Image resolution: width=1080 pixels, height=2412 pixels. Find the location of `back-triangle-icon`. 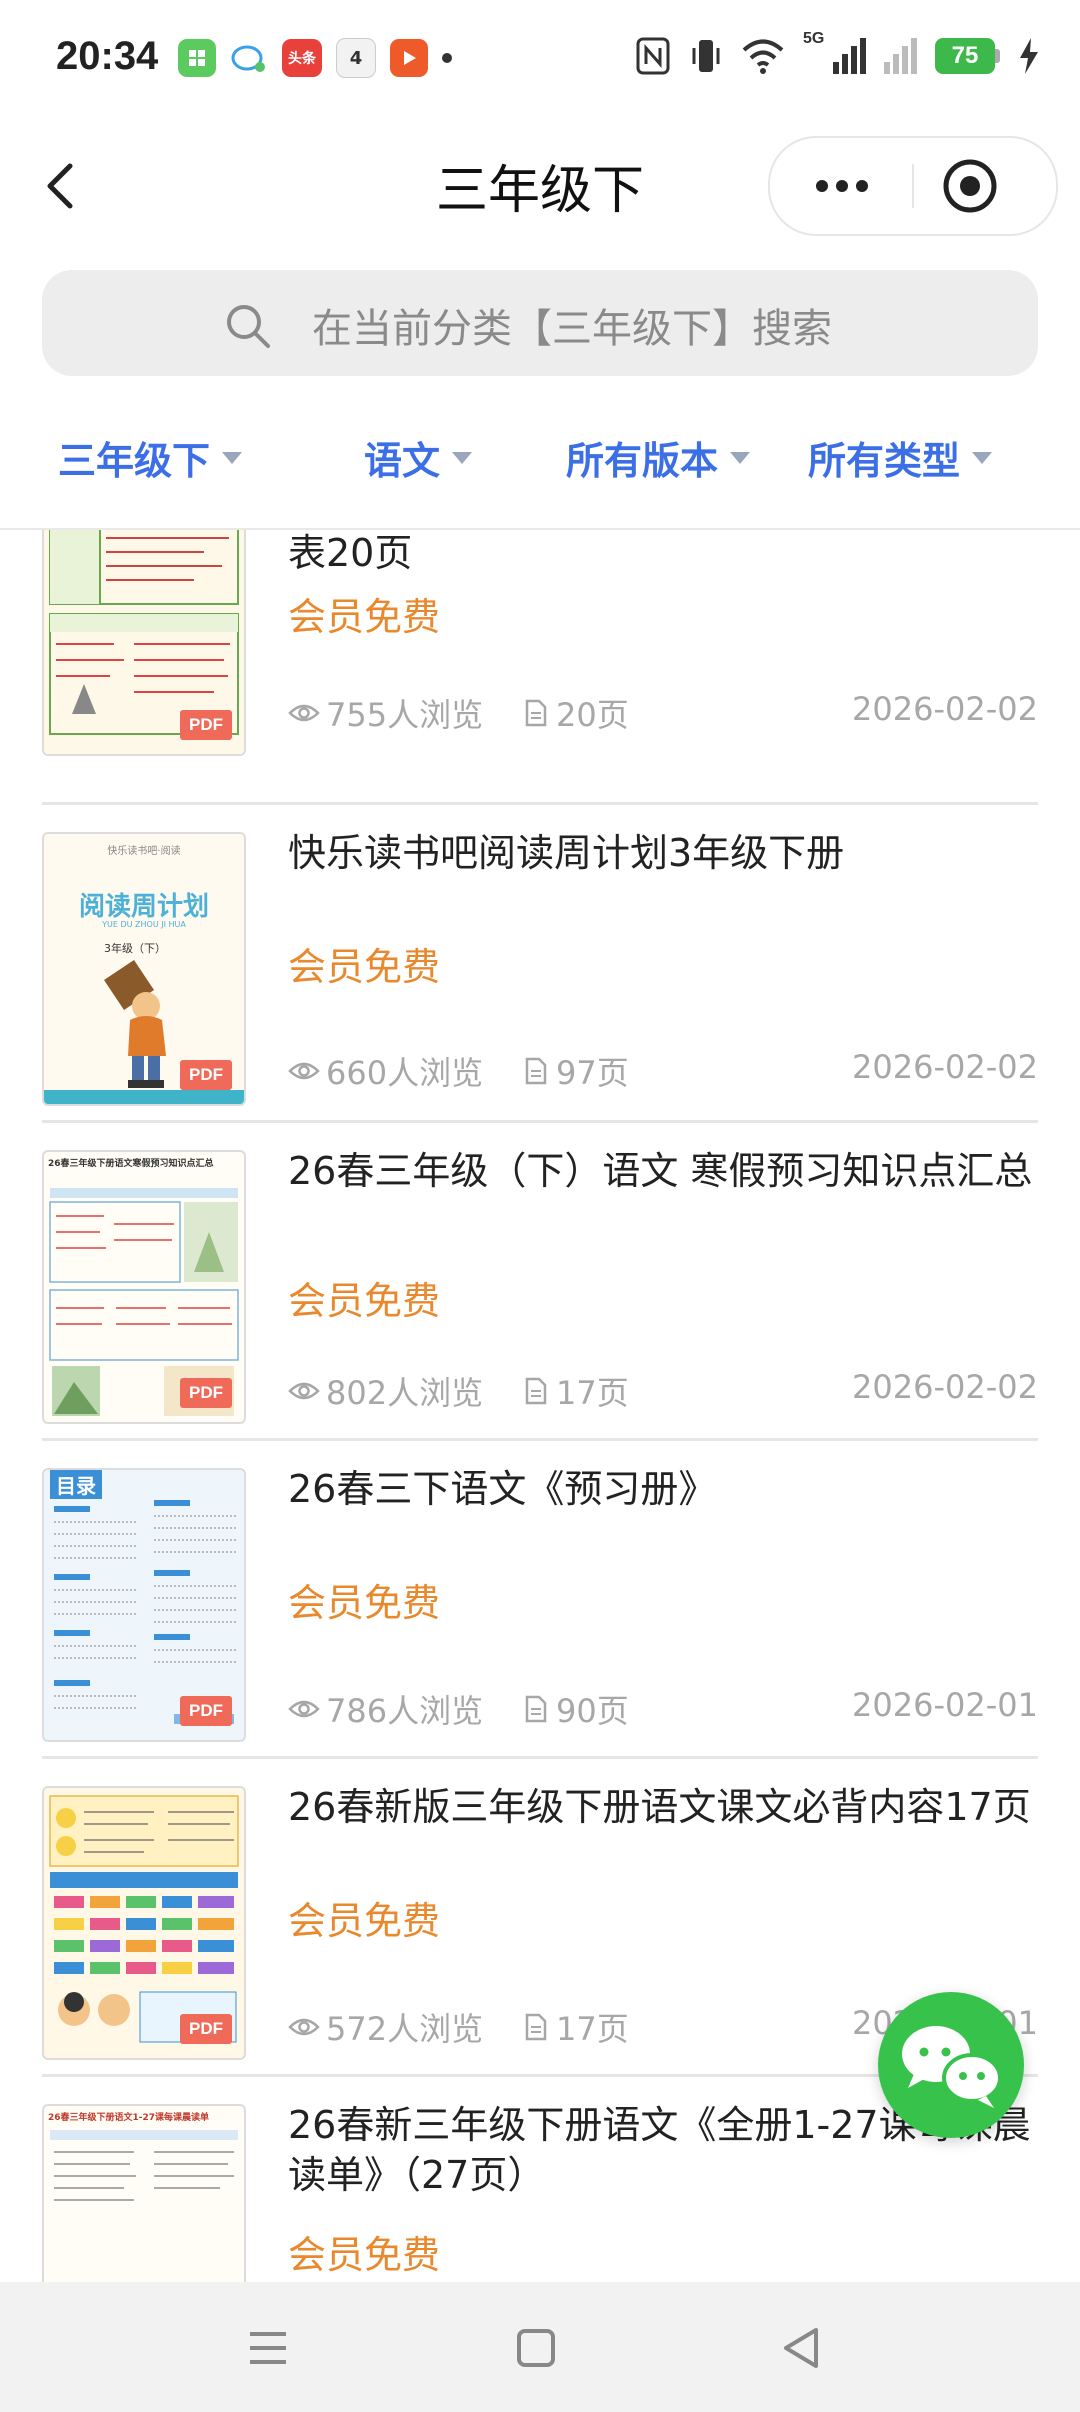

back-triangle-icon is located at coordinates (801, 2348).